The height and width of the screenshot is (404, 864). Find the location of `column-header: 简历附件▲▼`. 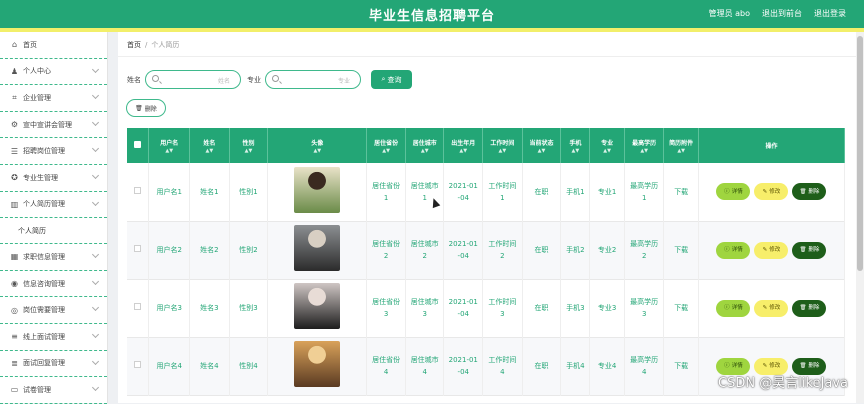

column-header: 简历附件▲▼ is located at coordinates (681, 145).